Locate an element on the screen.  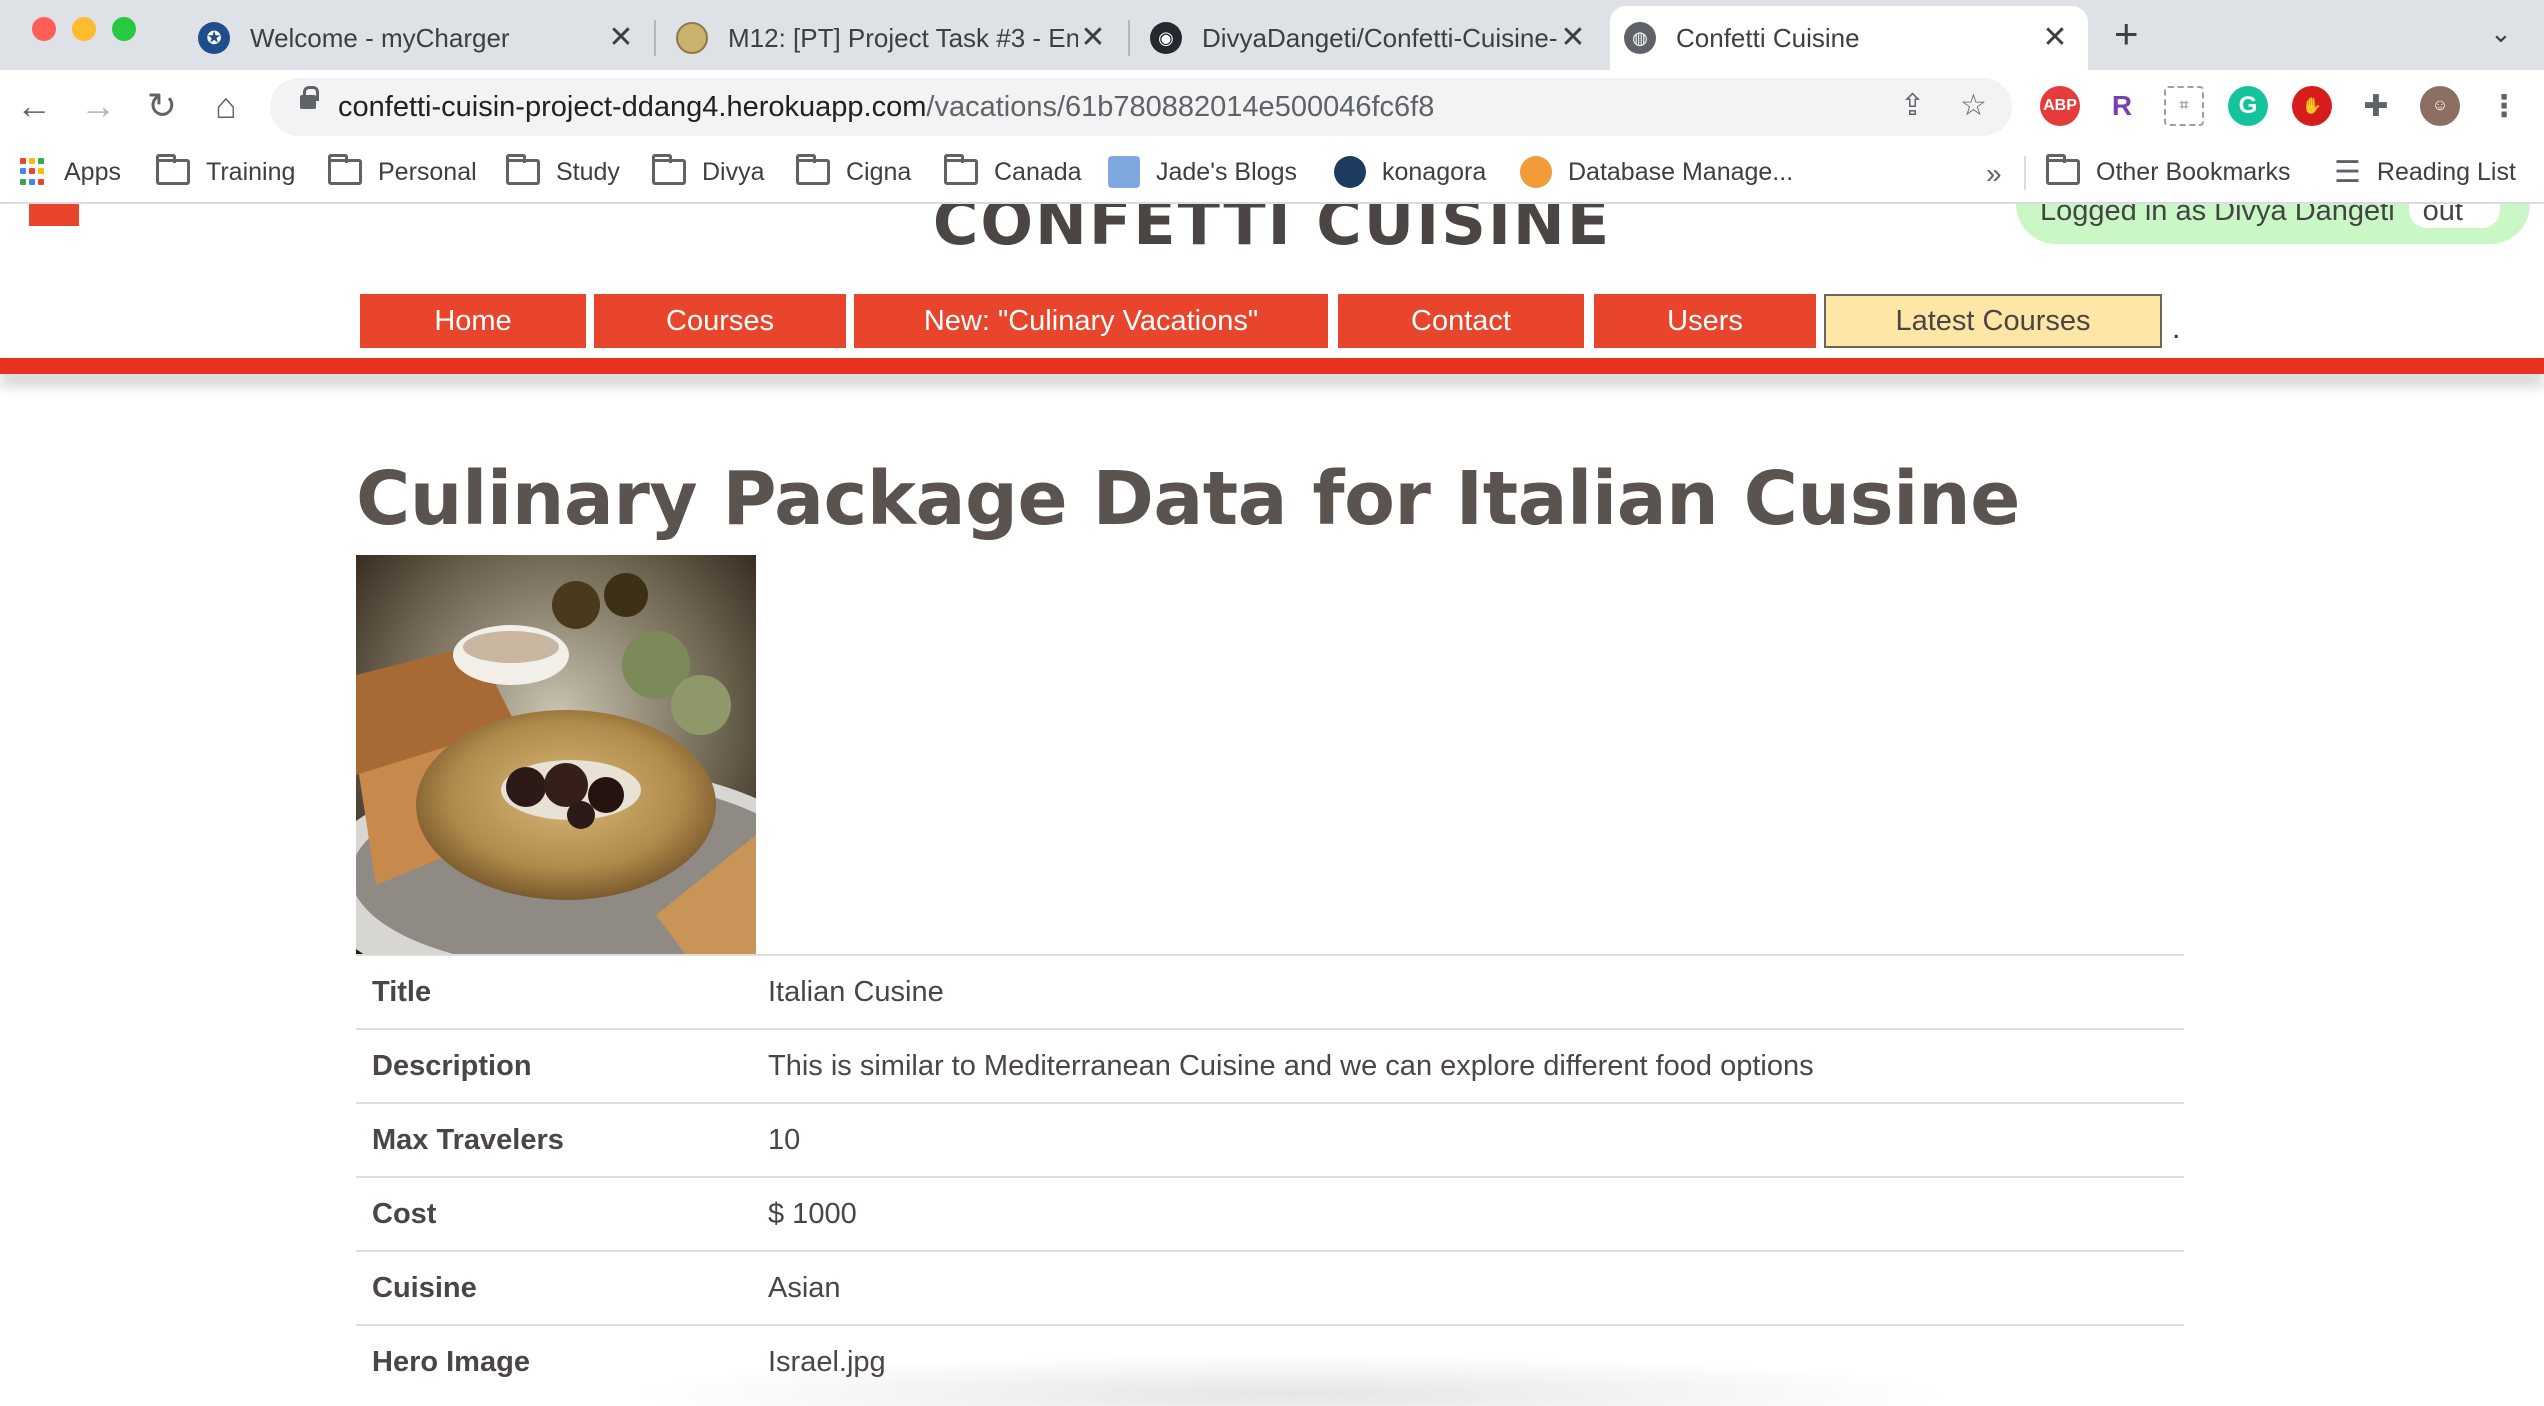
nav-users: Users is located at coordinates (1705, 321).